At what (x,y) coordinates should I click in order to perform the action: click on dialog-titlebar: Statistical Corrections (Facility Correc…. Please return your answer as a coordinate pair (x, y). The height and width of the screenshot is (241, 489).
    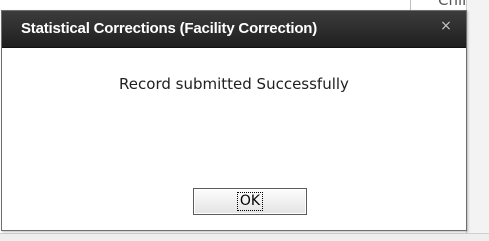
    Looking at the image, I should click on (234, 29).